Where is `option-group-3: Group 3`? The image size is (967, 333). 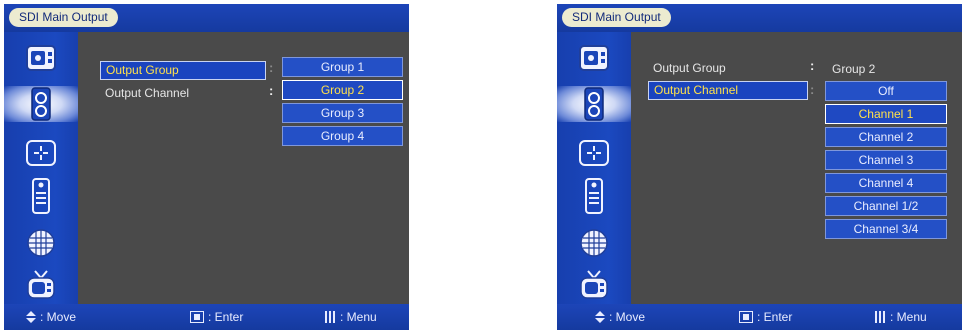
option-group-3: Group 3 is located at coordinates (342, 113).